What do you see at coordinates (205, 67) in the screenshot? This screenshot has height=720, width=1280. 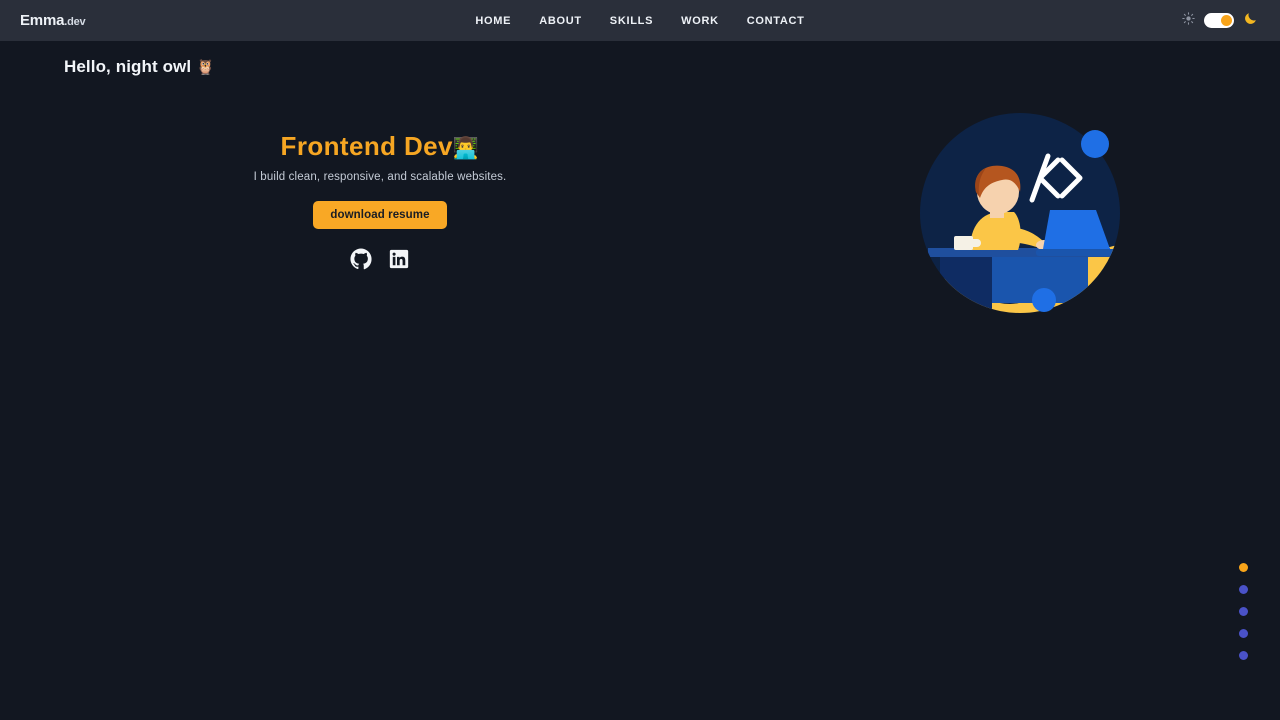 I see `owl-emoji-icon: 🦉` at bounding box center [205, 67].